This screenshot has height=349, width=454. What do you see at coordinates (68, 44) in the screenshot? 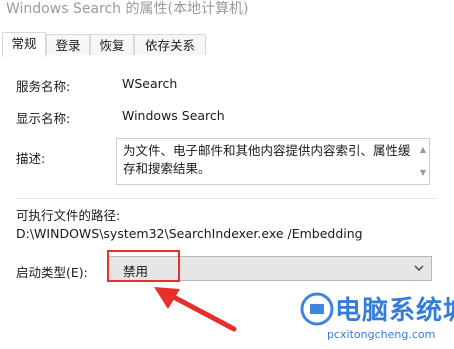
I see `tab-logon: 登录` at bounding box center [68, 44].